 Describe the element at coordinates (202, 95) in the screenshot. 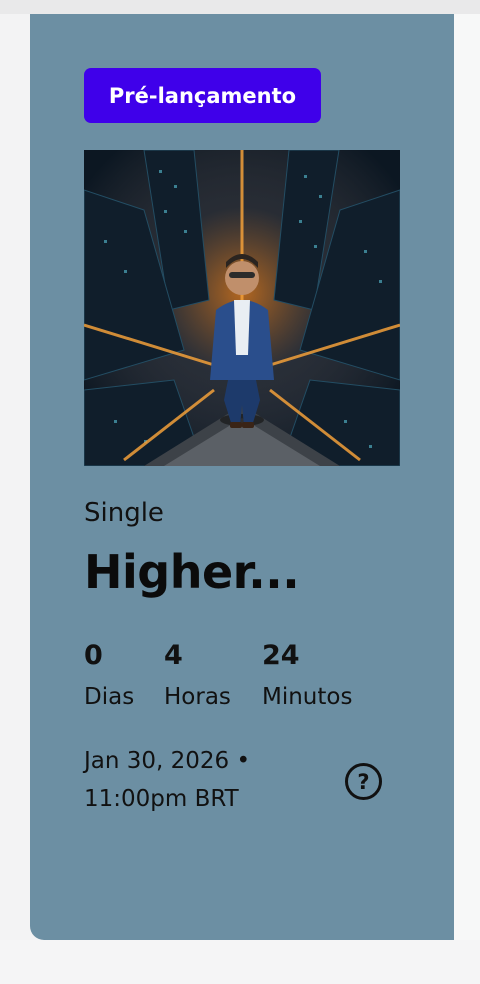

I see `pre-release-badge: Pré-lançamento` at that location.